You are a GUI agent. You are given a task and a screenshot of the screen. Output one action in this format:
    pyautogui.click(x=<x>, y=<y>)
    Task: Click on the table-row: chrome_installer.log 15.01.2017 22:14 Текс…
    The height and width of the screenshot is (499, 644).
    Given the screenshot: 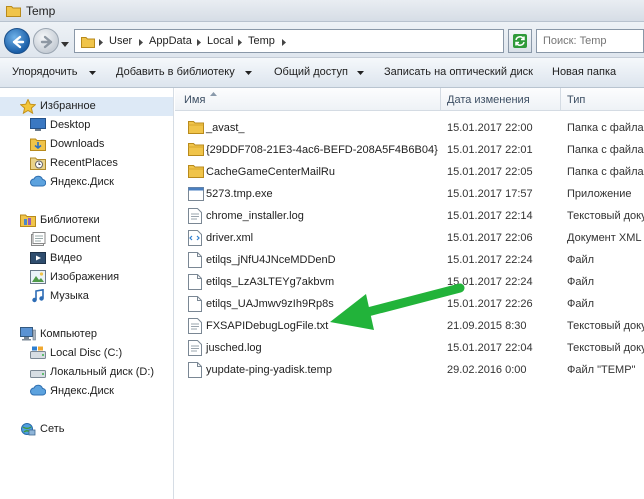 What is the action you would take?
    pyautogui.click(x=409, y=216)
    